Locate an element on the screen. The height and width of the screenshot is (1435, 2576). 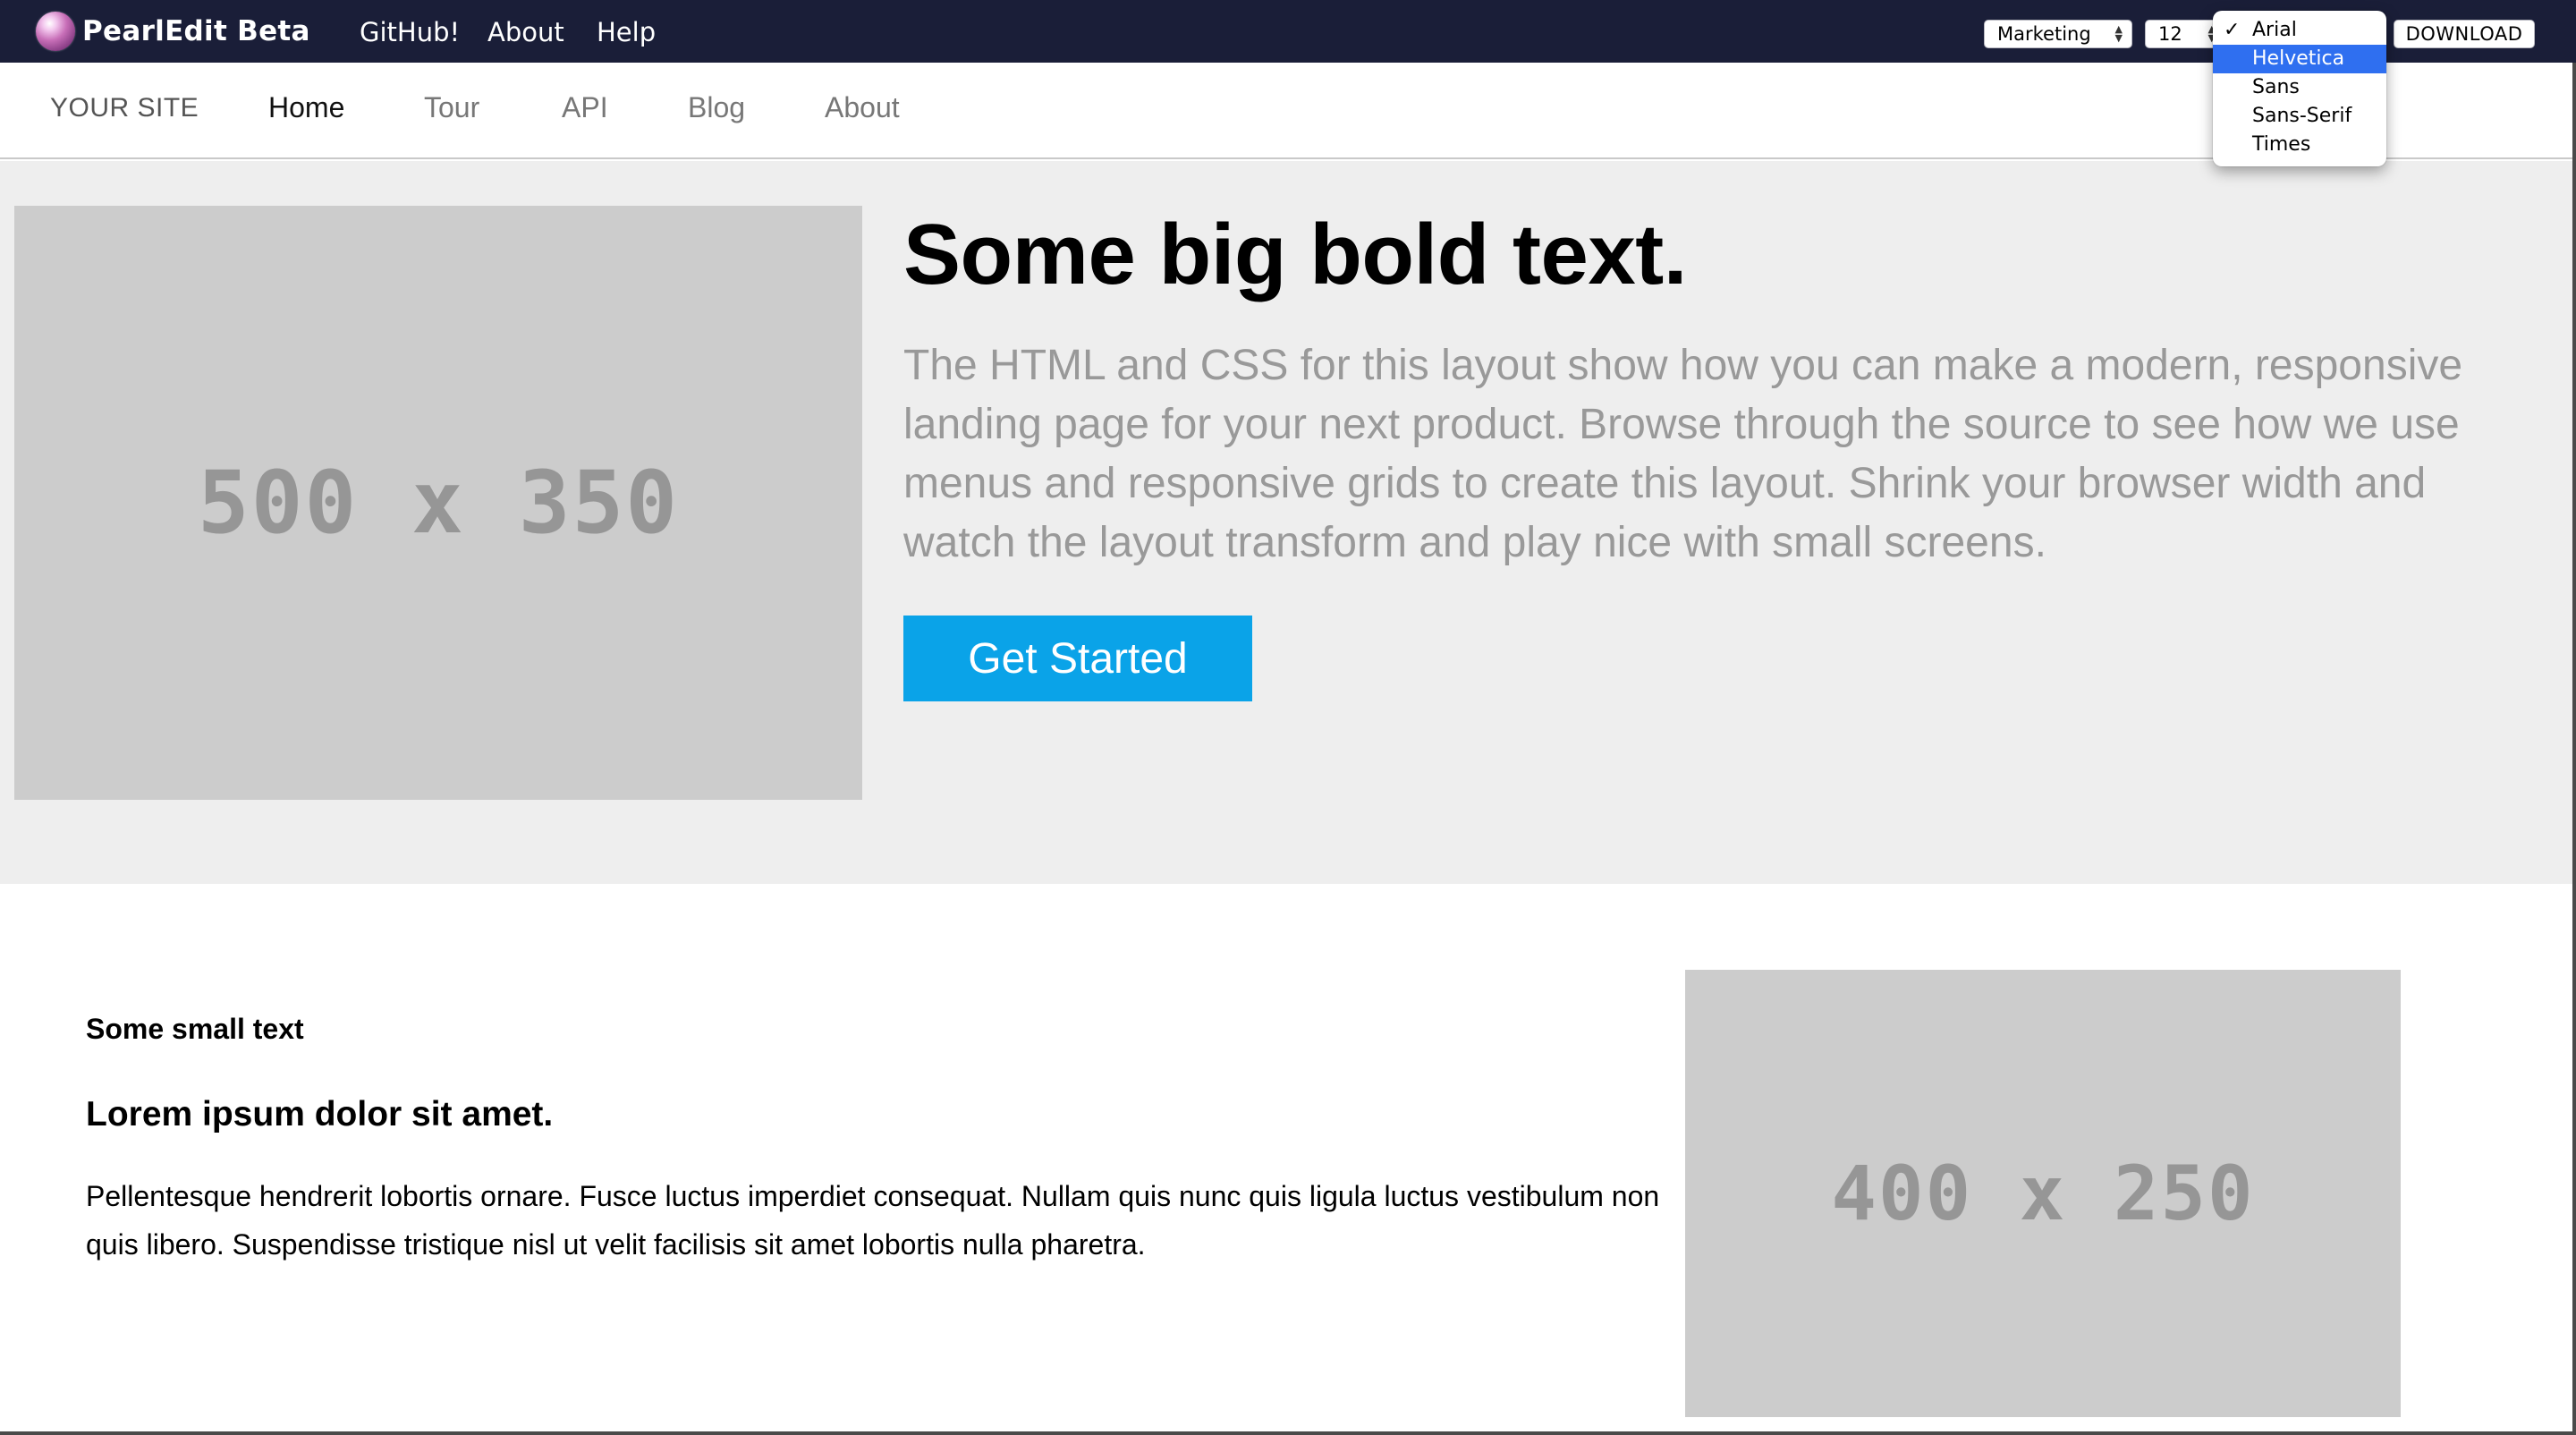
font-option-helvetica: Helvetica is located at coordinates (2299, 59).